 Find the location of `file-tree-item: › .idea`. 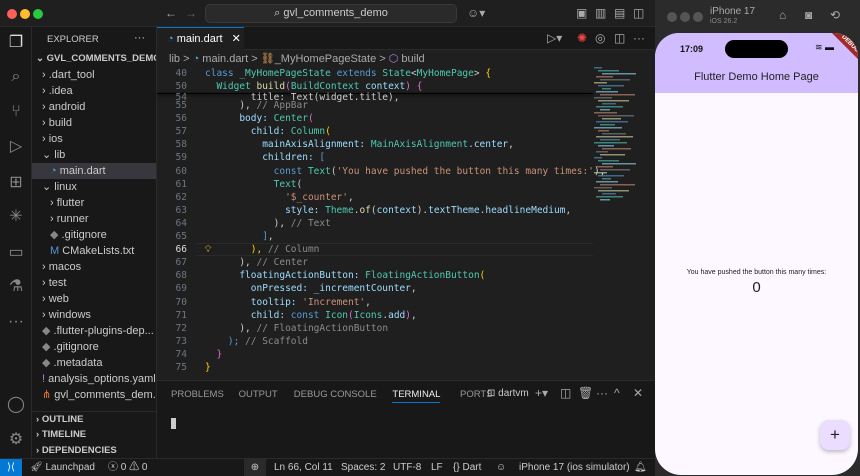

file-tree-item: › .idea is located at coordinates (94, 91).